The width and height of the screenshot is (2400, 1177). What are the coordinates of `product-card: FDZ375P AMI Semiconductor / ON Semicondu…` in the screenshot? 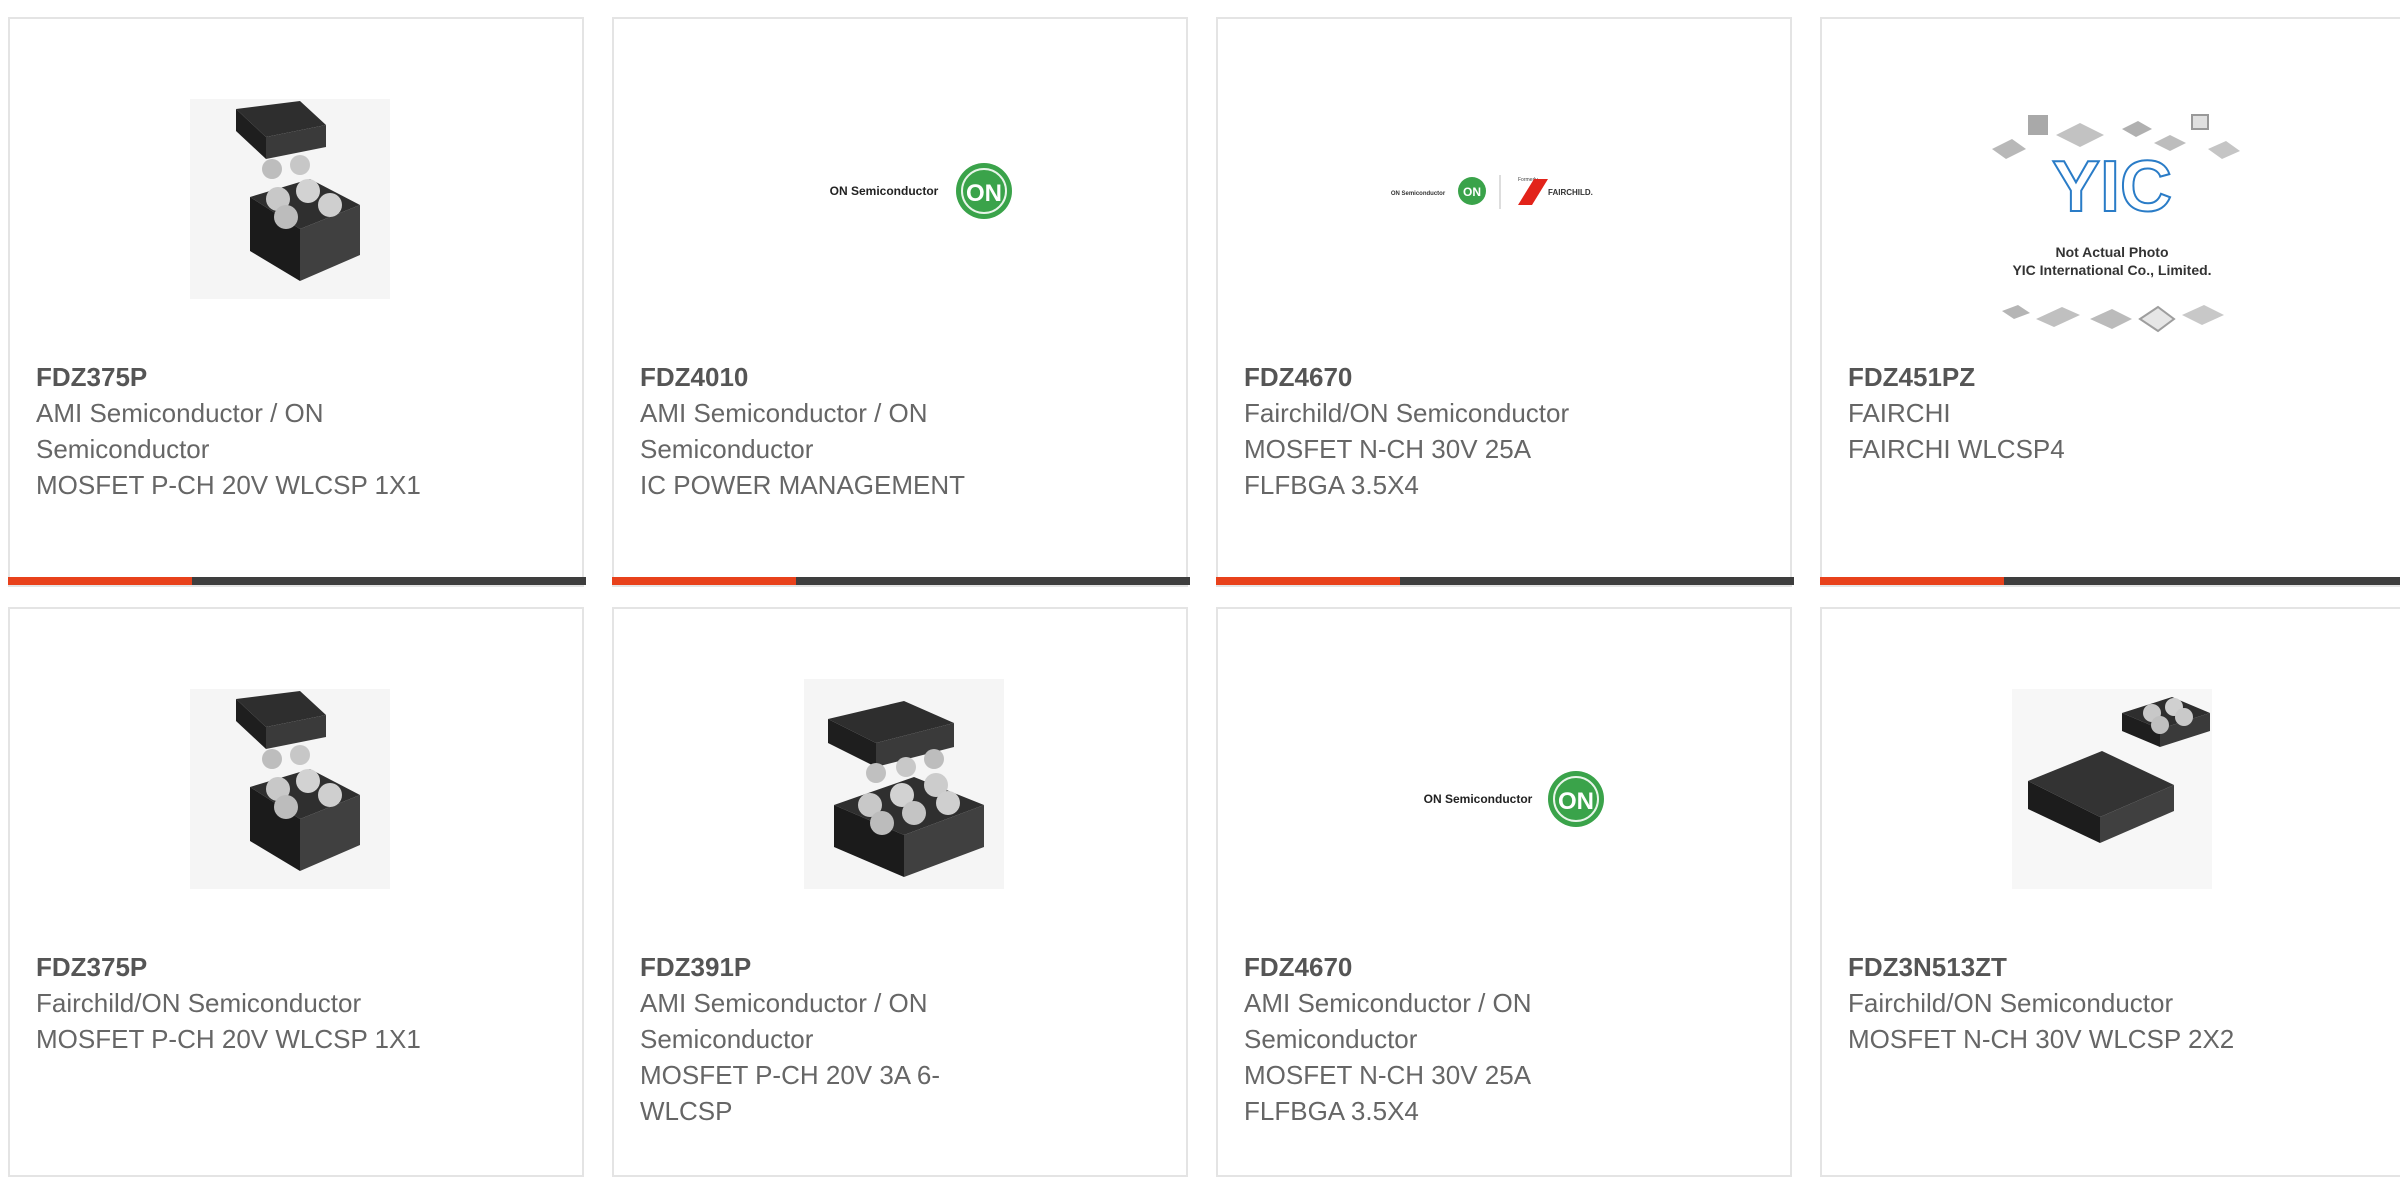 It's located at (297, 302).